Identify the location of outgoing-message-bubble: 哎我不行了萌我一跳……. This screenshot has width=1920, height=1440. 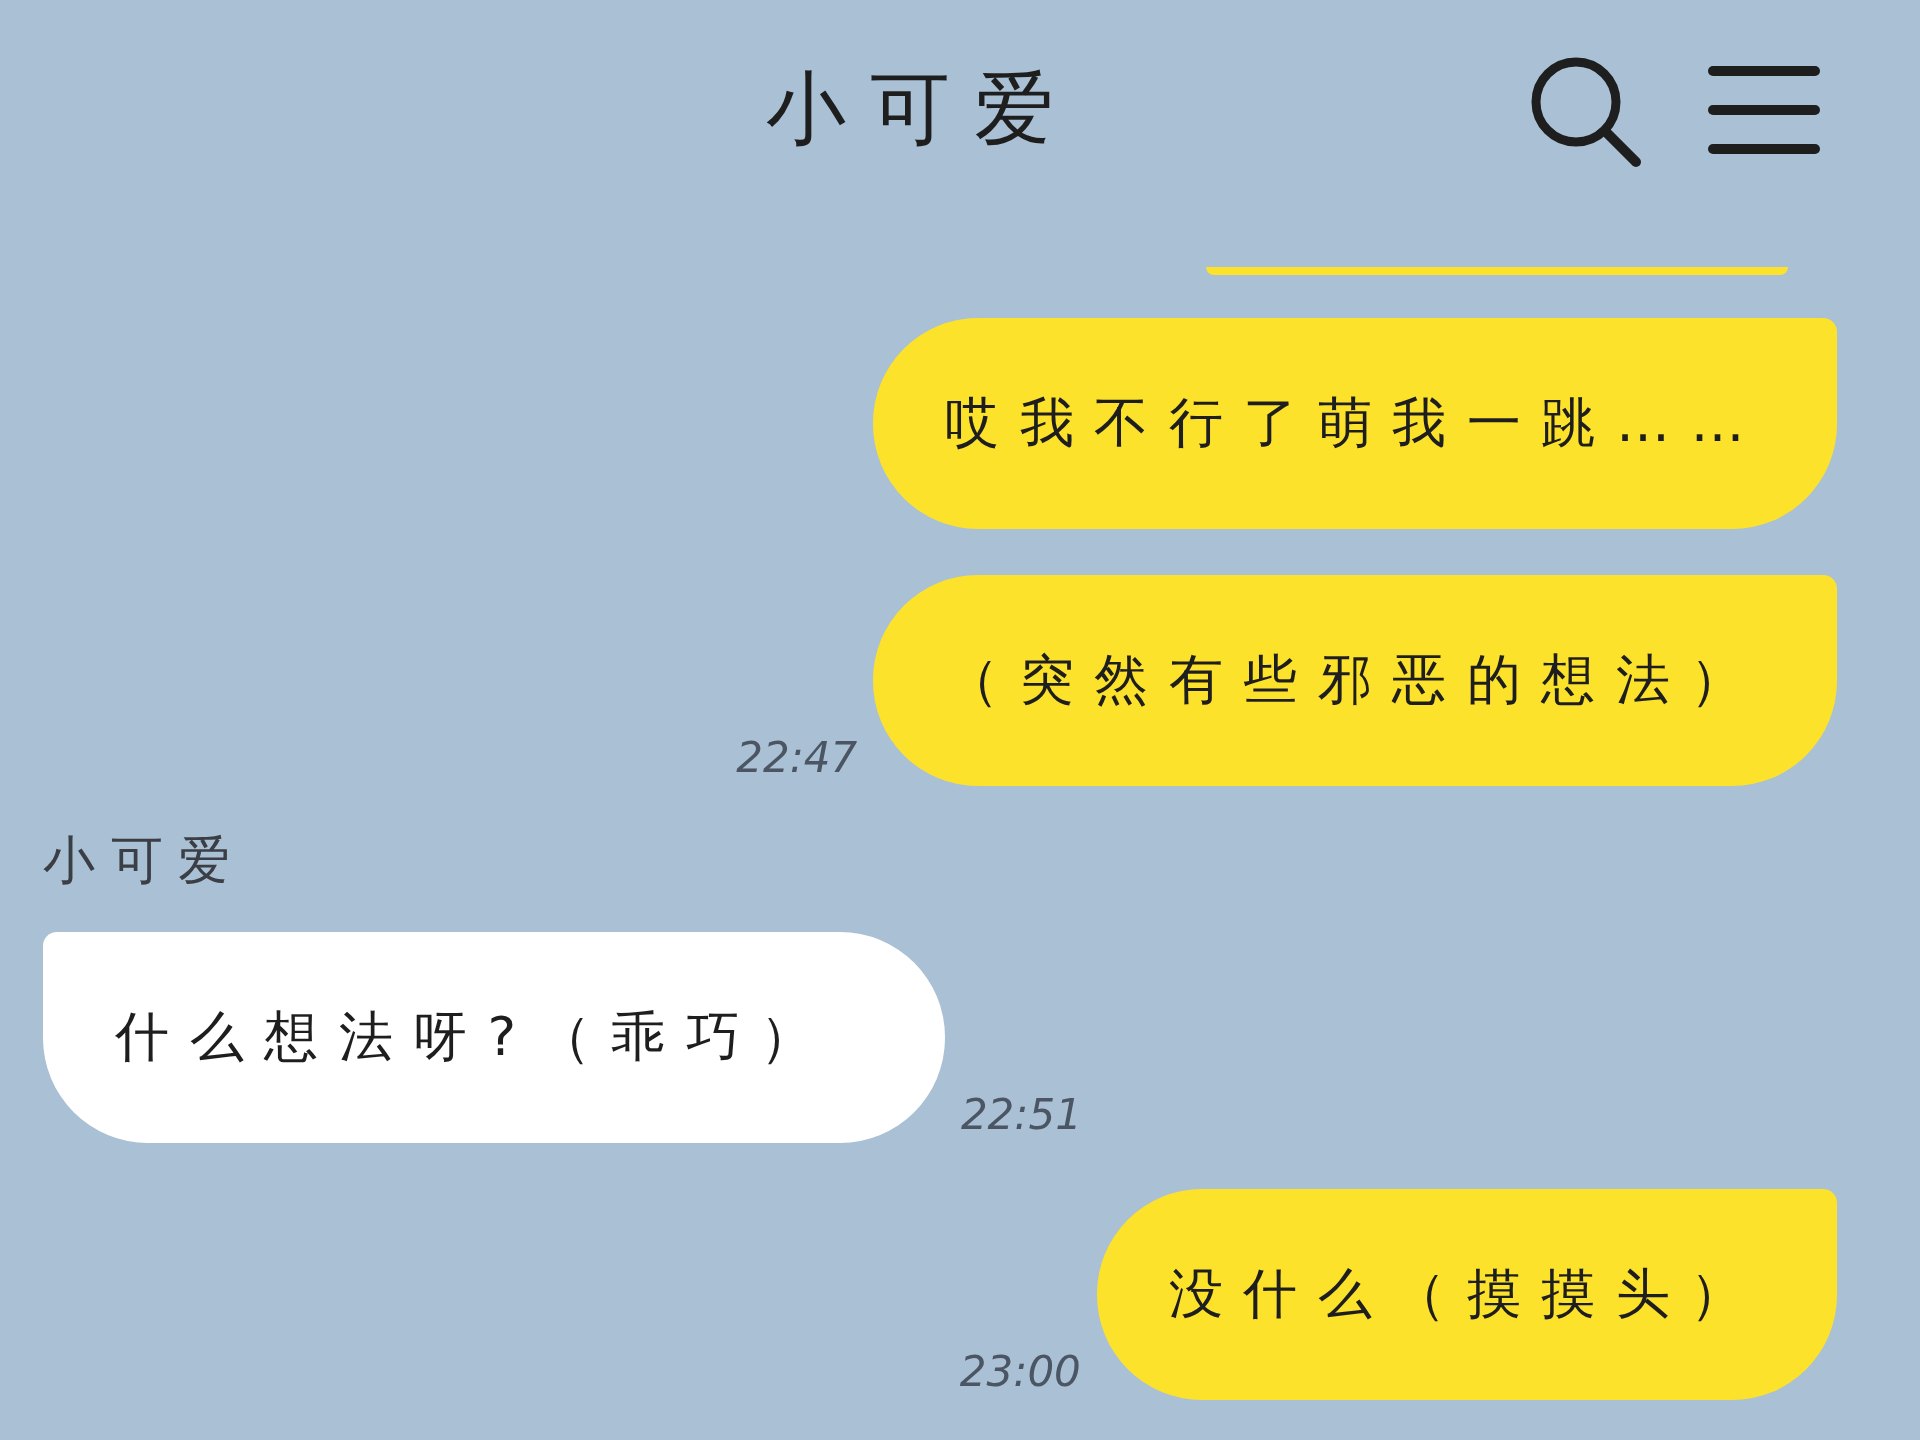
(1355, 423).